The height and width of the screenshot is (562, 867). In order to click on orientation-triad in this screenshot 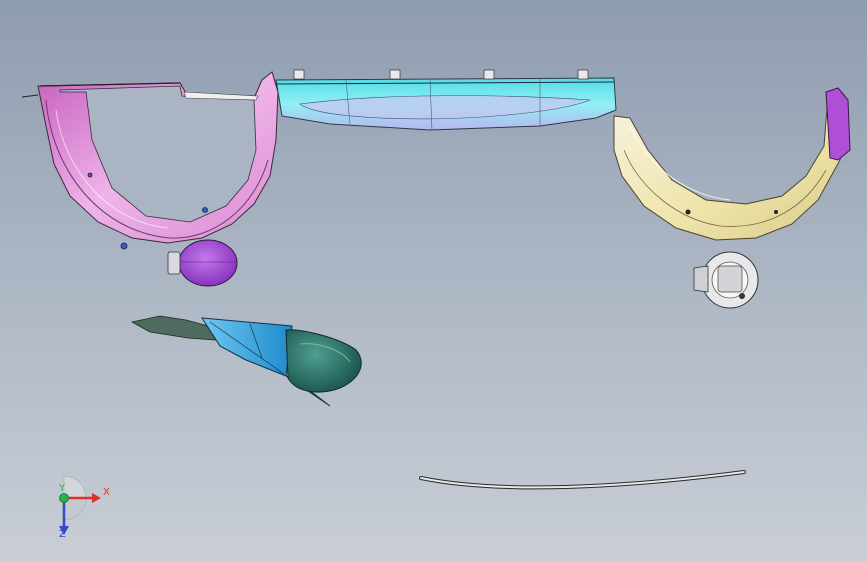, I will do `click(80, 505)`.